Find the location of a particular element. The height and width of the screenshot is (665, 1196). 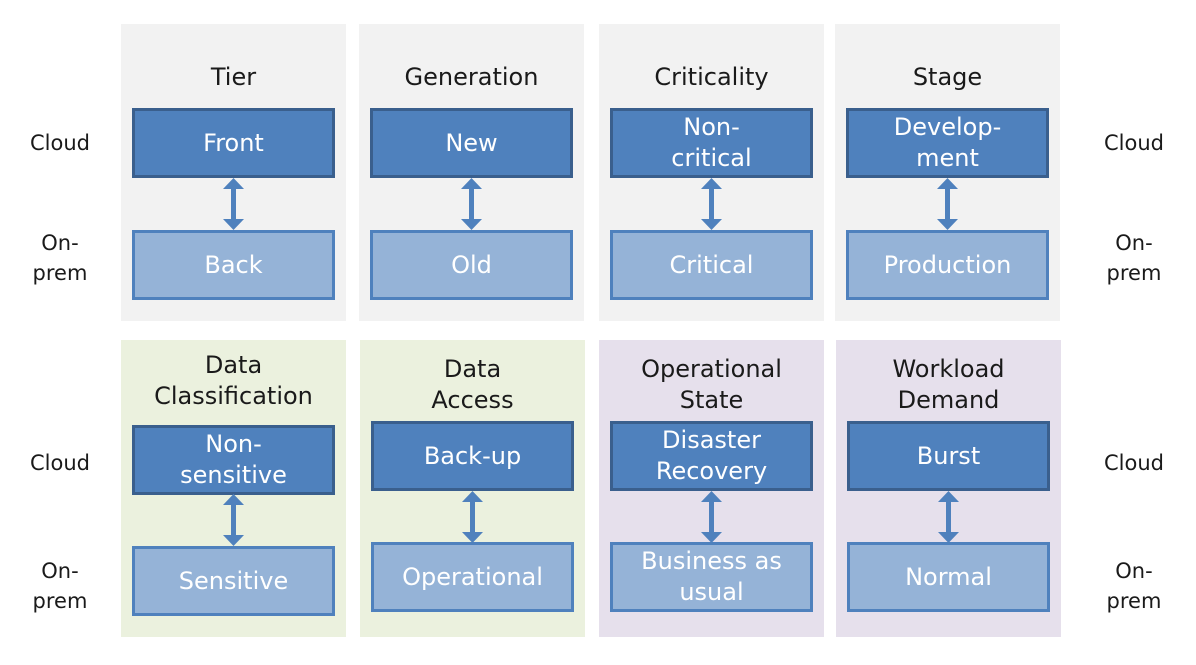

panel-data-access: Data Access Back-up Operational is located at coordinates (472, 488).